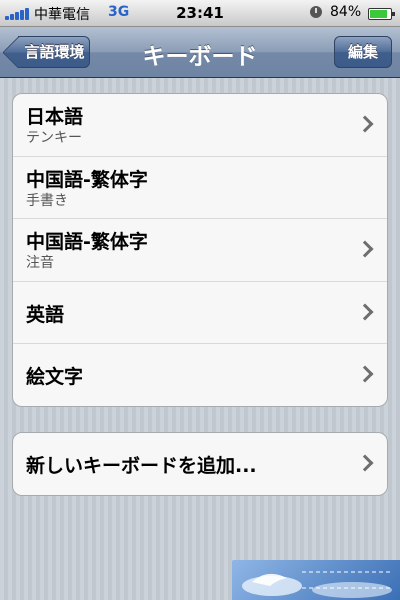 This screenshot has width=400, height=600. I want to click on keyboard-layout: テンキー, so click(54, 138).